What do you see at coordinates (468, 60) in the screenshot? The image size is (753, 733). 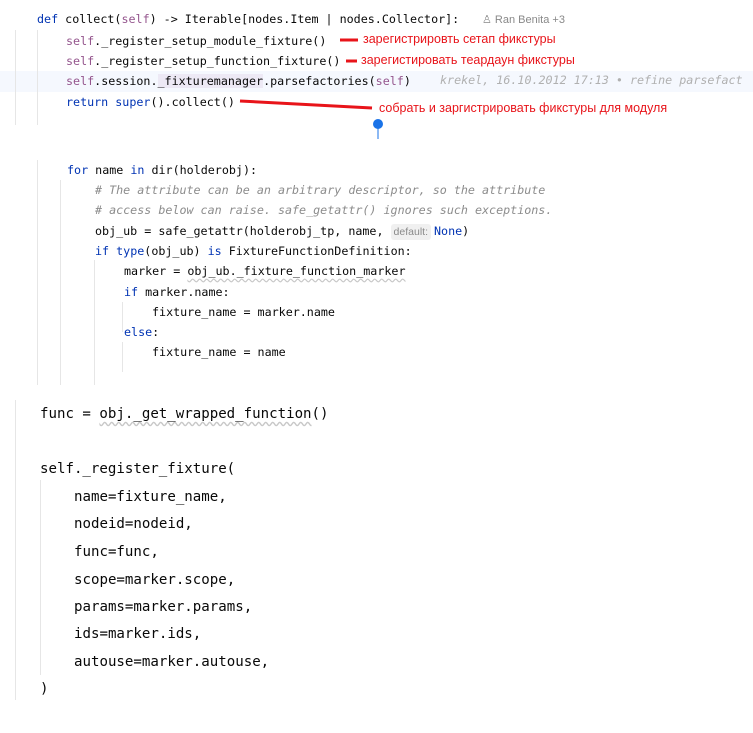 I see `annotation-teardown: зарегистировать теардаун фикстуры` at bounding box center [468, 60].